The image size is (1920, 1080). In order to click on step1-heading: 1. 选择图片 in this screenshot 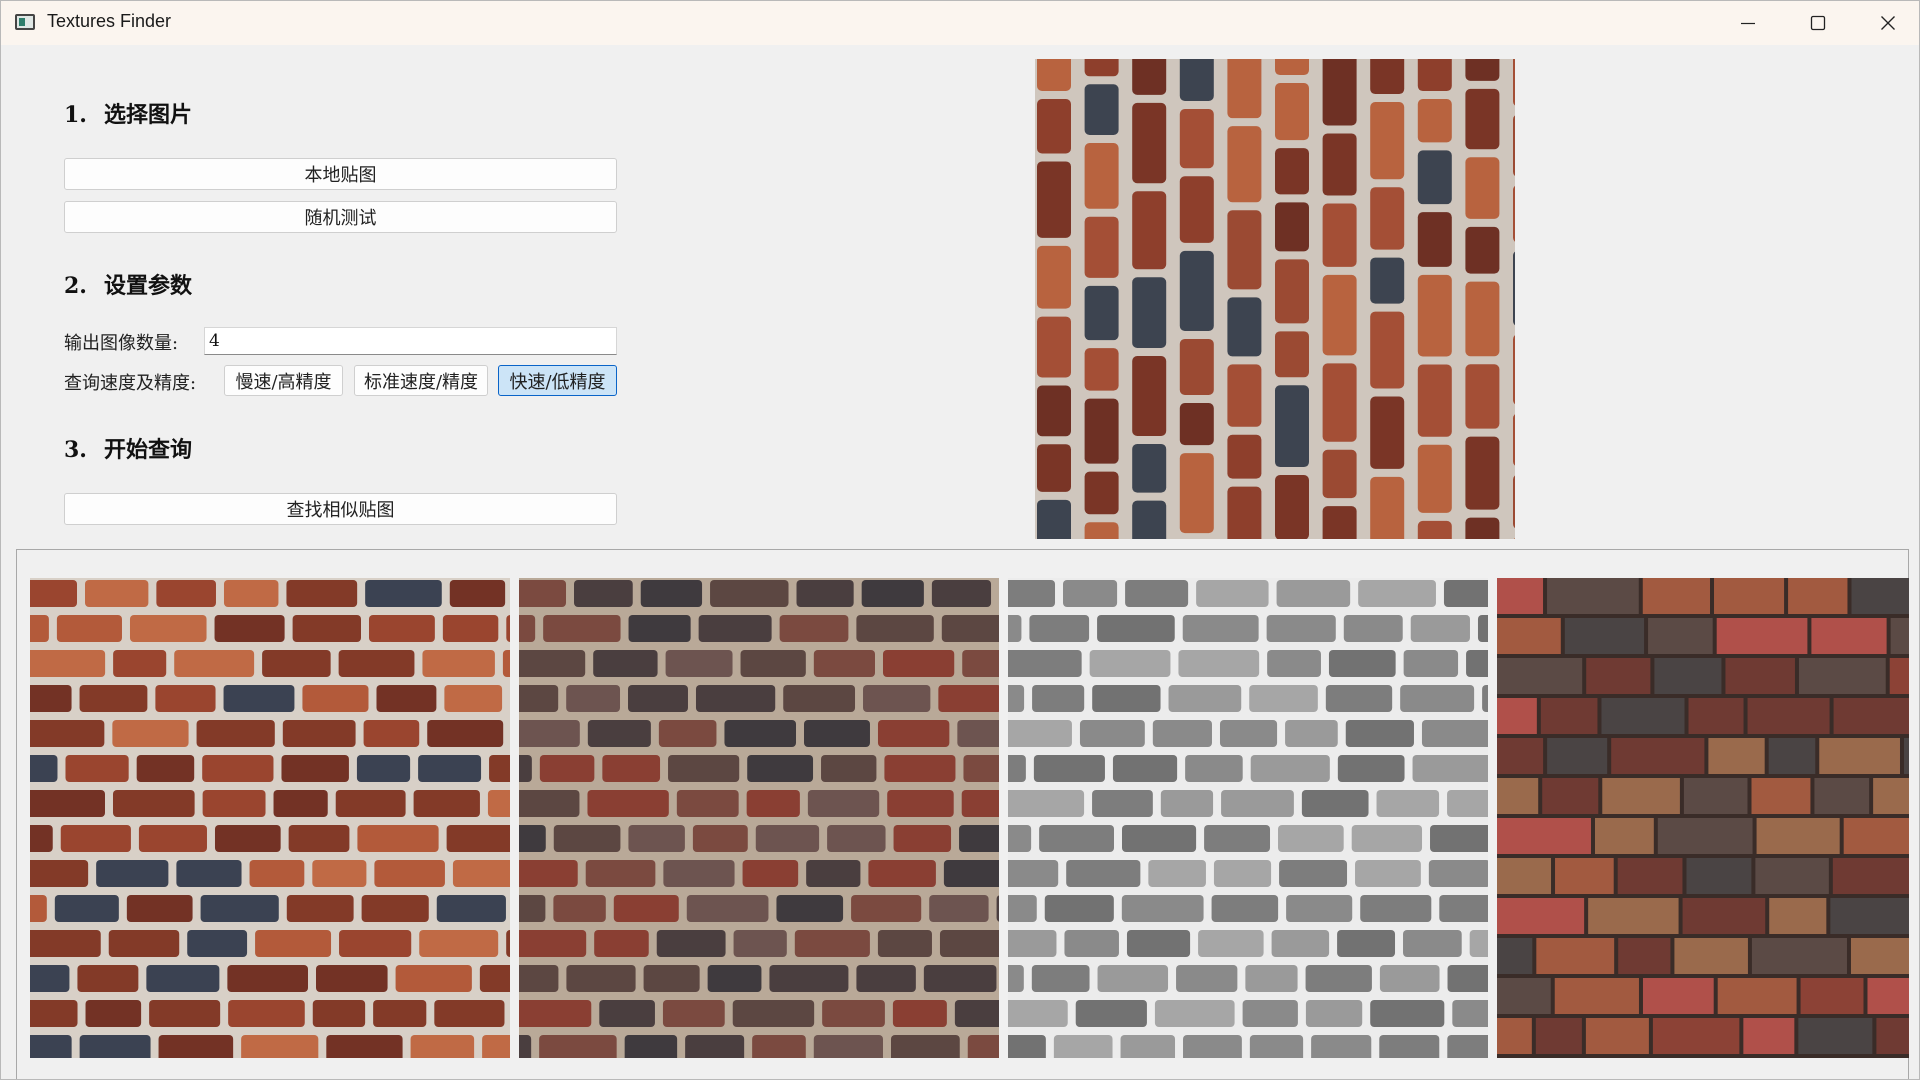, I will do `click(128, 113)`.